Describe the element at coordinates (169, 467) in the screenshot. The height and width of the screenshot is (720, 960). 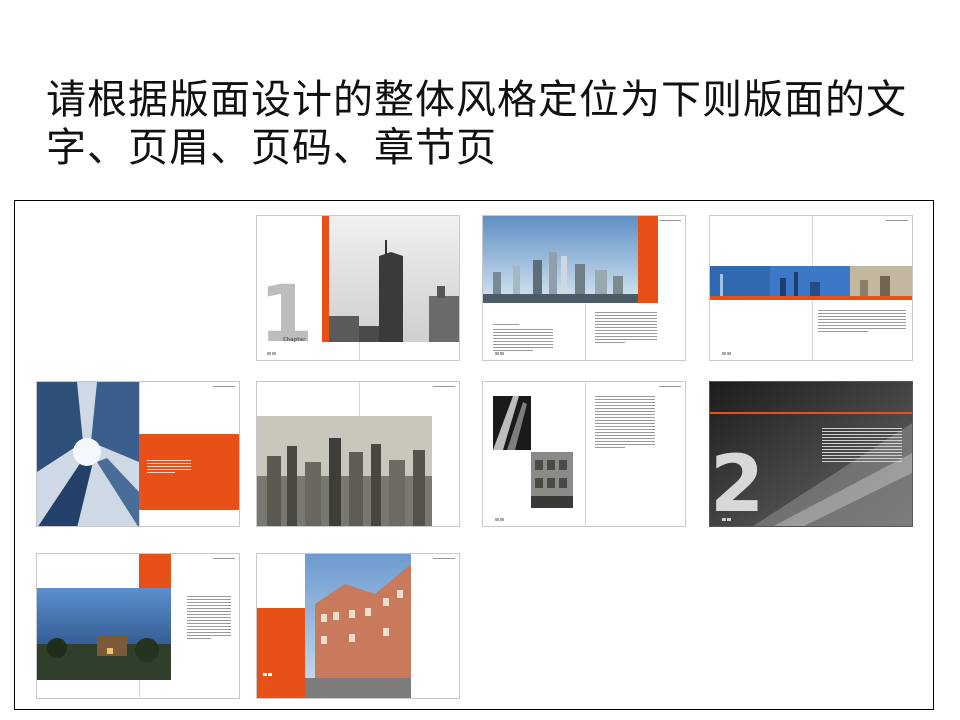
I see `caption-text` at that location.